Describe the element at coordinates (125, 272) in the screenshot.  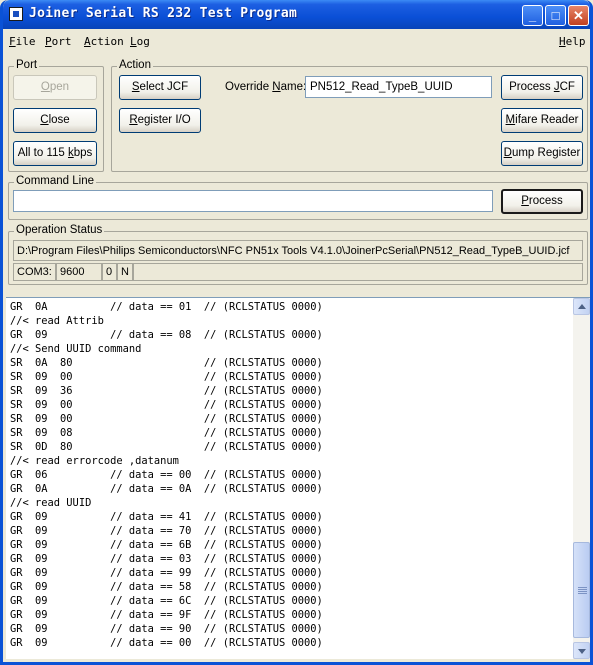
I see `status-parity: N` at that location.